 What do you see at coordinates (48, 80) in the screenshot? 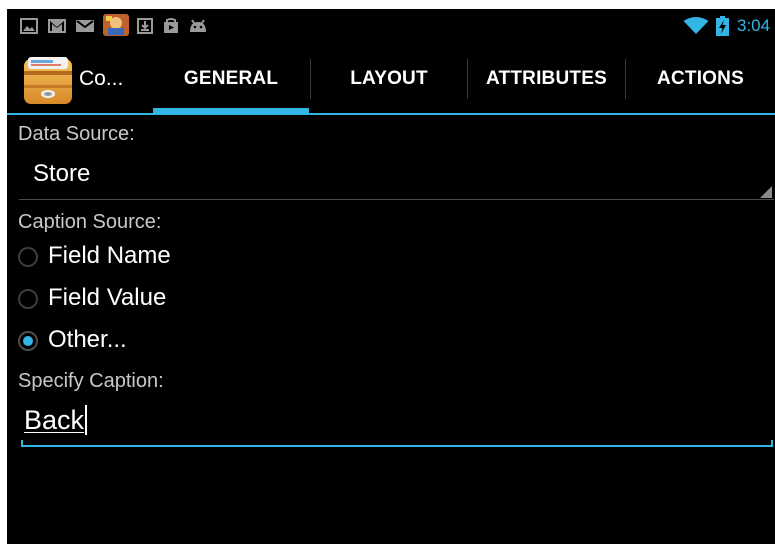
I see `drawer-cabinet-icon` at bounding box center [48, 80].